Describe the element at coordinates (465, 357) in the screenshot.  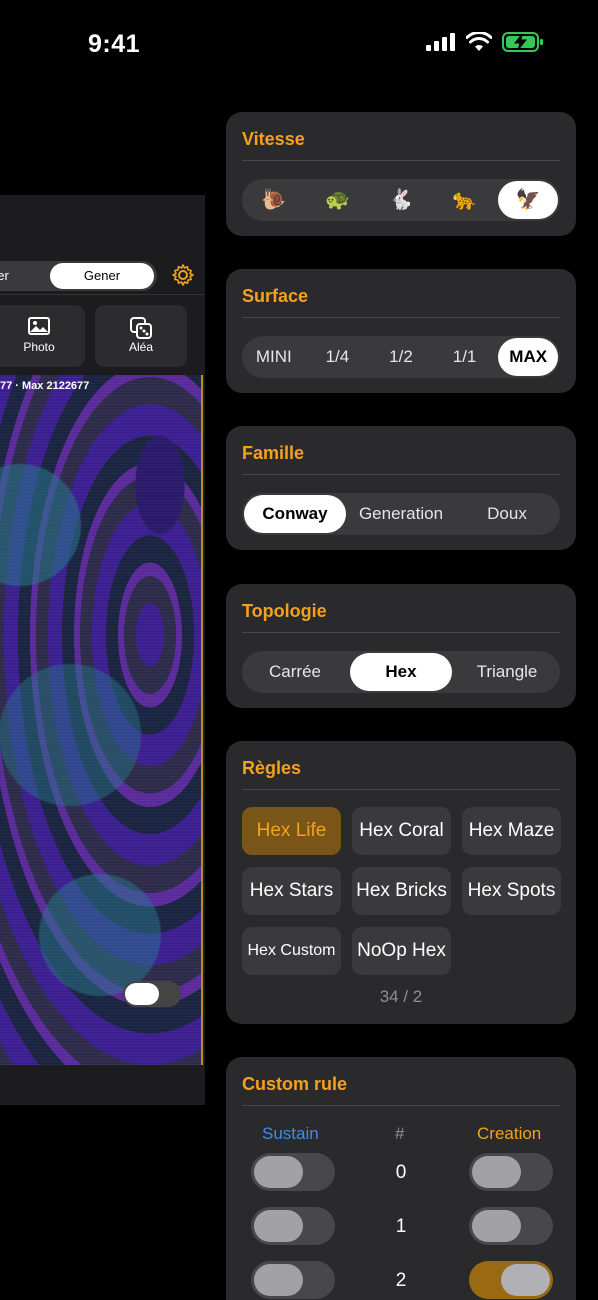
I see `surface-option-full: 1/1` at that location.